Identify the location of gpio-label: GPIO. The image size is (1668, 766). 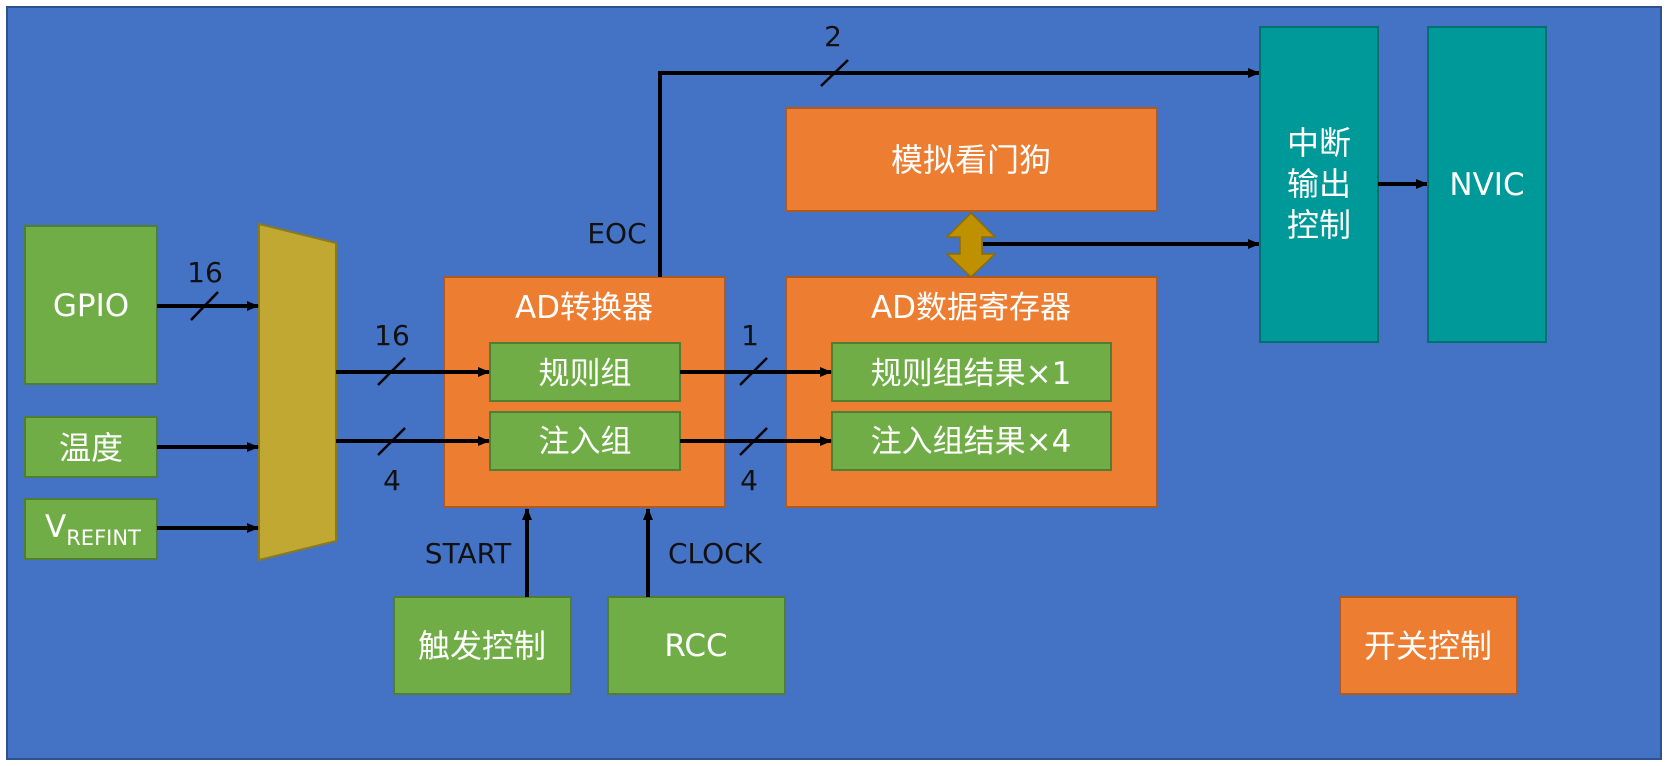
(91, 306).